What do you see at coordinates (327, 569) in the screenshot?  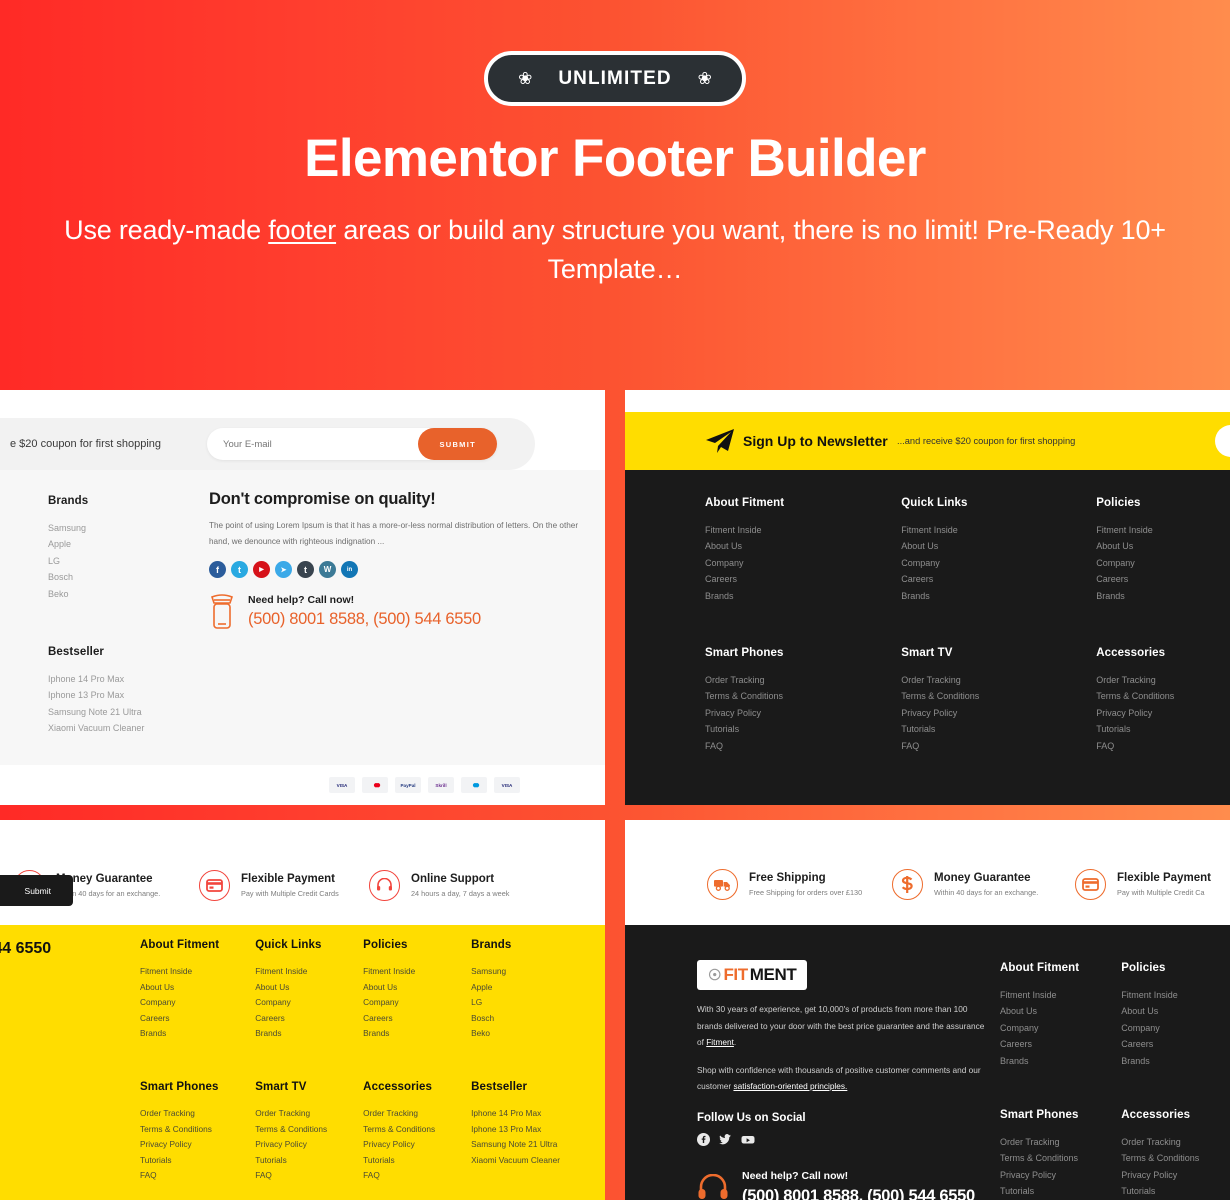 I see `wordpress-icon: W` at bounding box center [327, 569].